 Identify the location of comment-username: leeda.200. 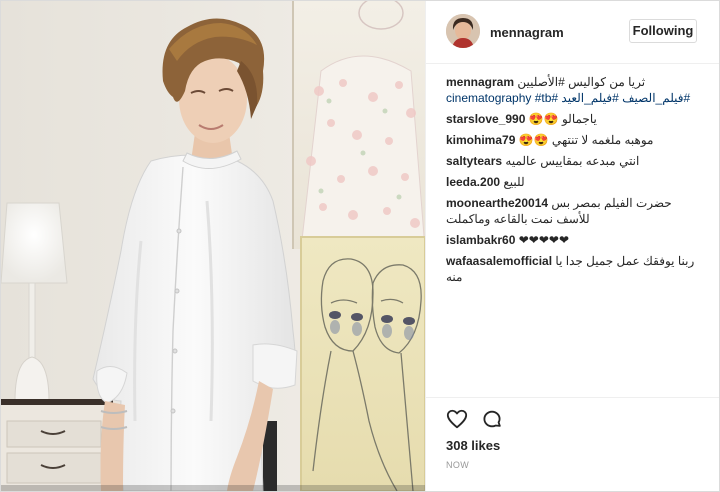
(473, 182).